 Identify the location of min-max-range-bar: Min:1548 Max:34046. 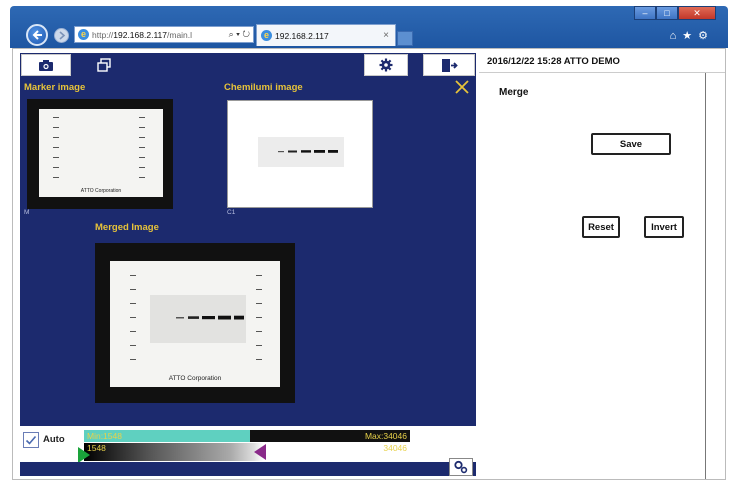
(247, 436).